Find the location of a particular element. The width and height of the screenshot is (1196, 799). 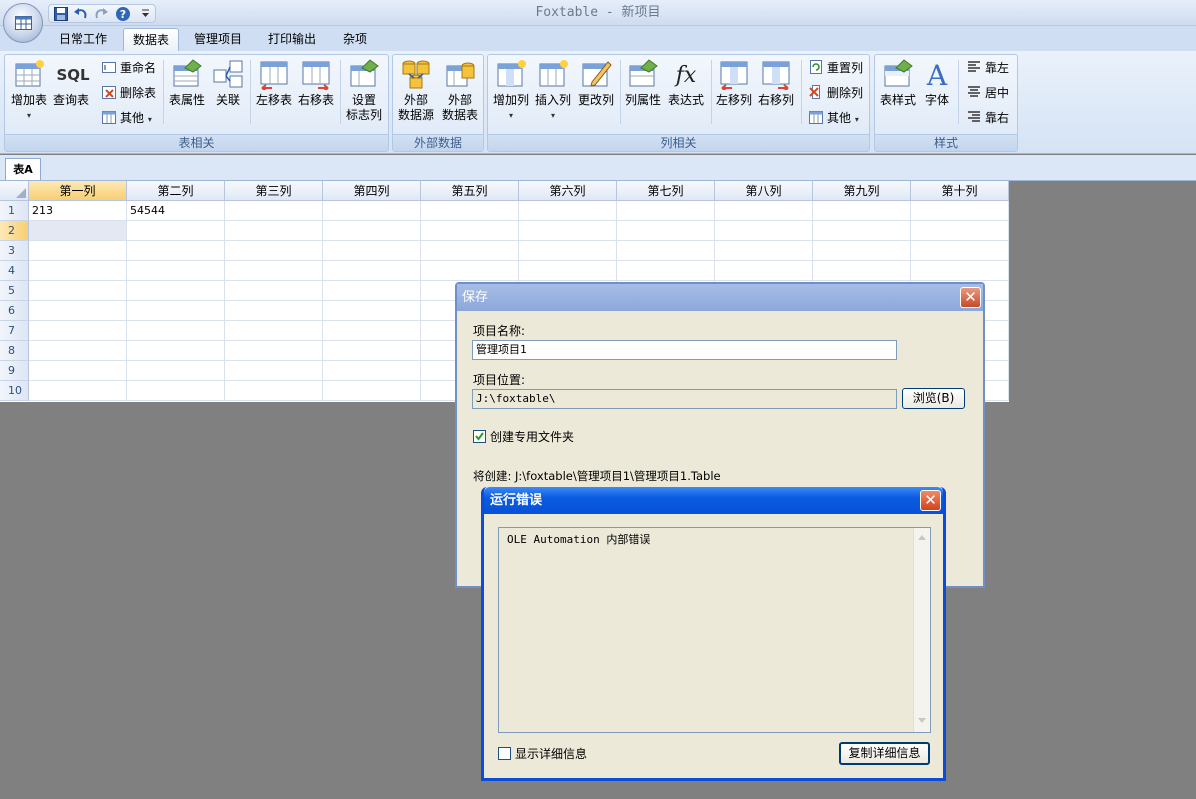

create-folder-checkbox is located at coordinates (479, 436).